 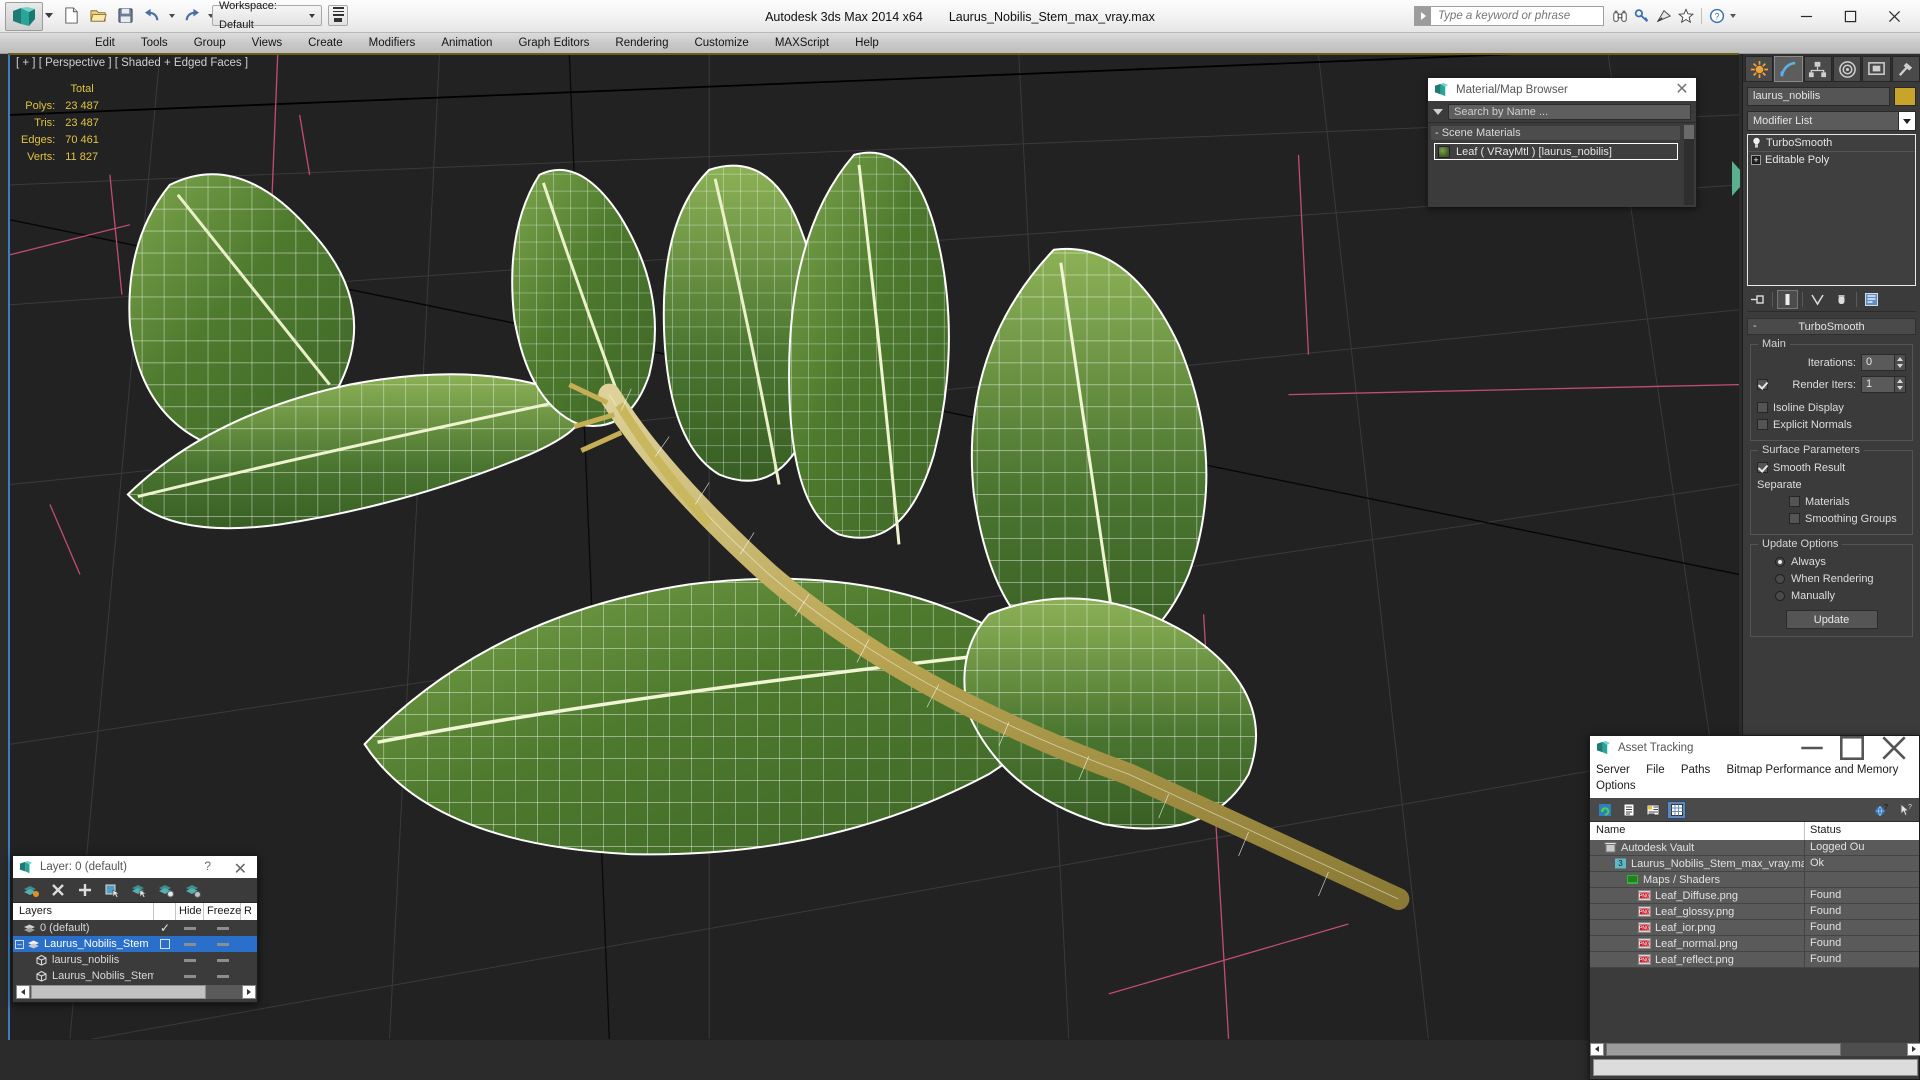 I want to click on asset-tracking-horizontal-scrollbar, so click(x=1755, y=1049).